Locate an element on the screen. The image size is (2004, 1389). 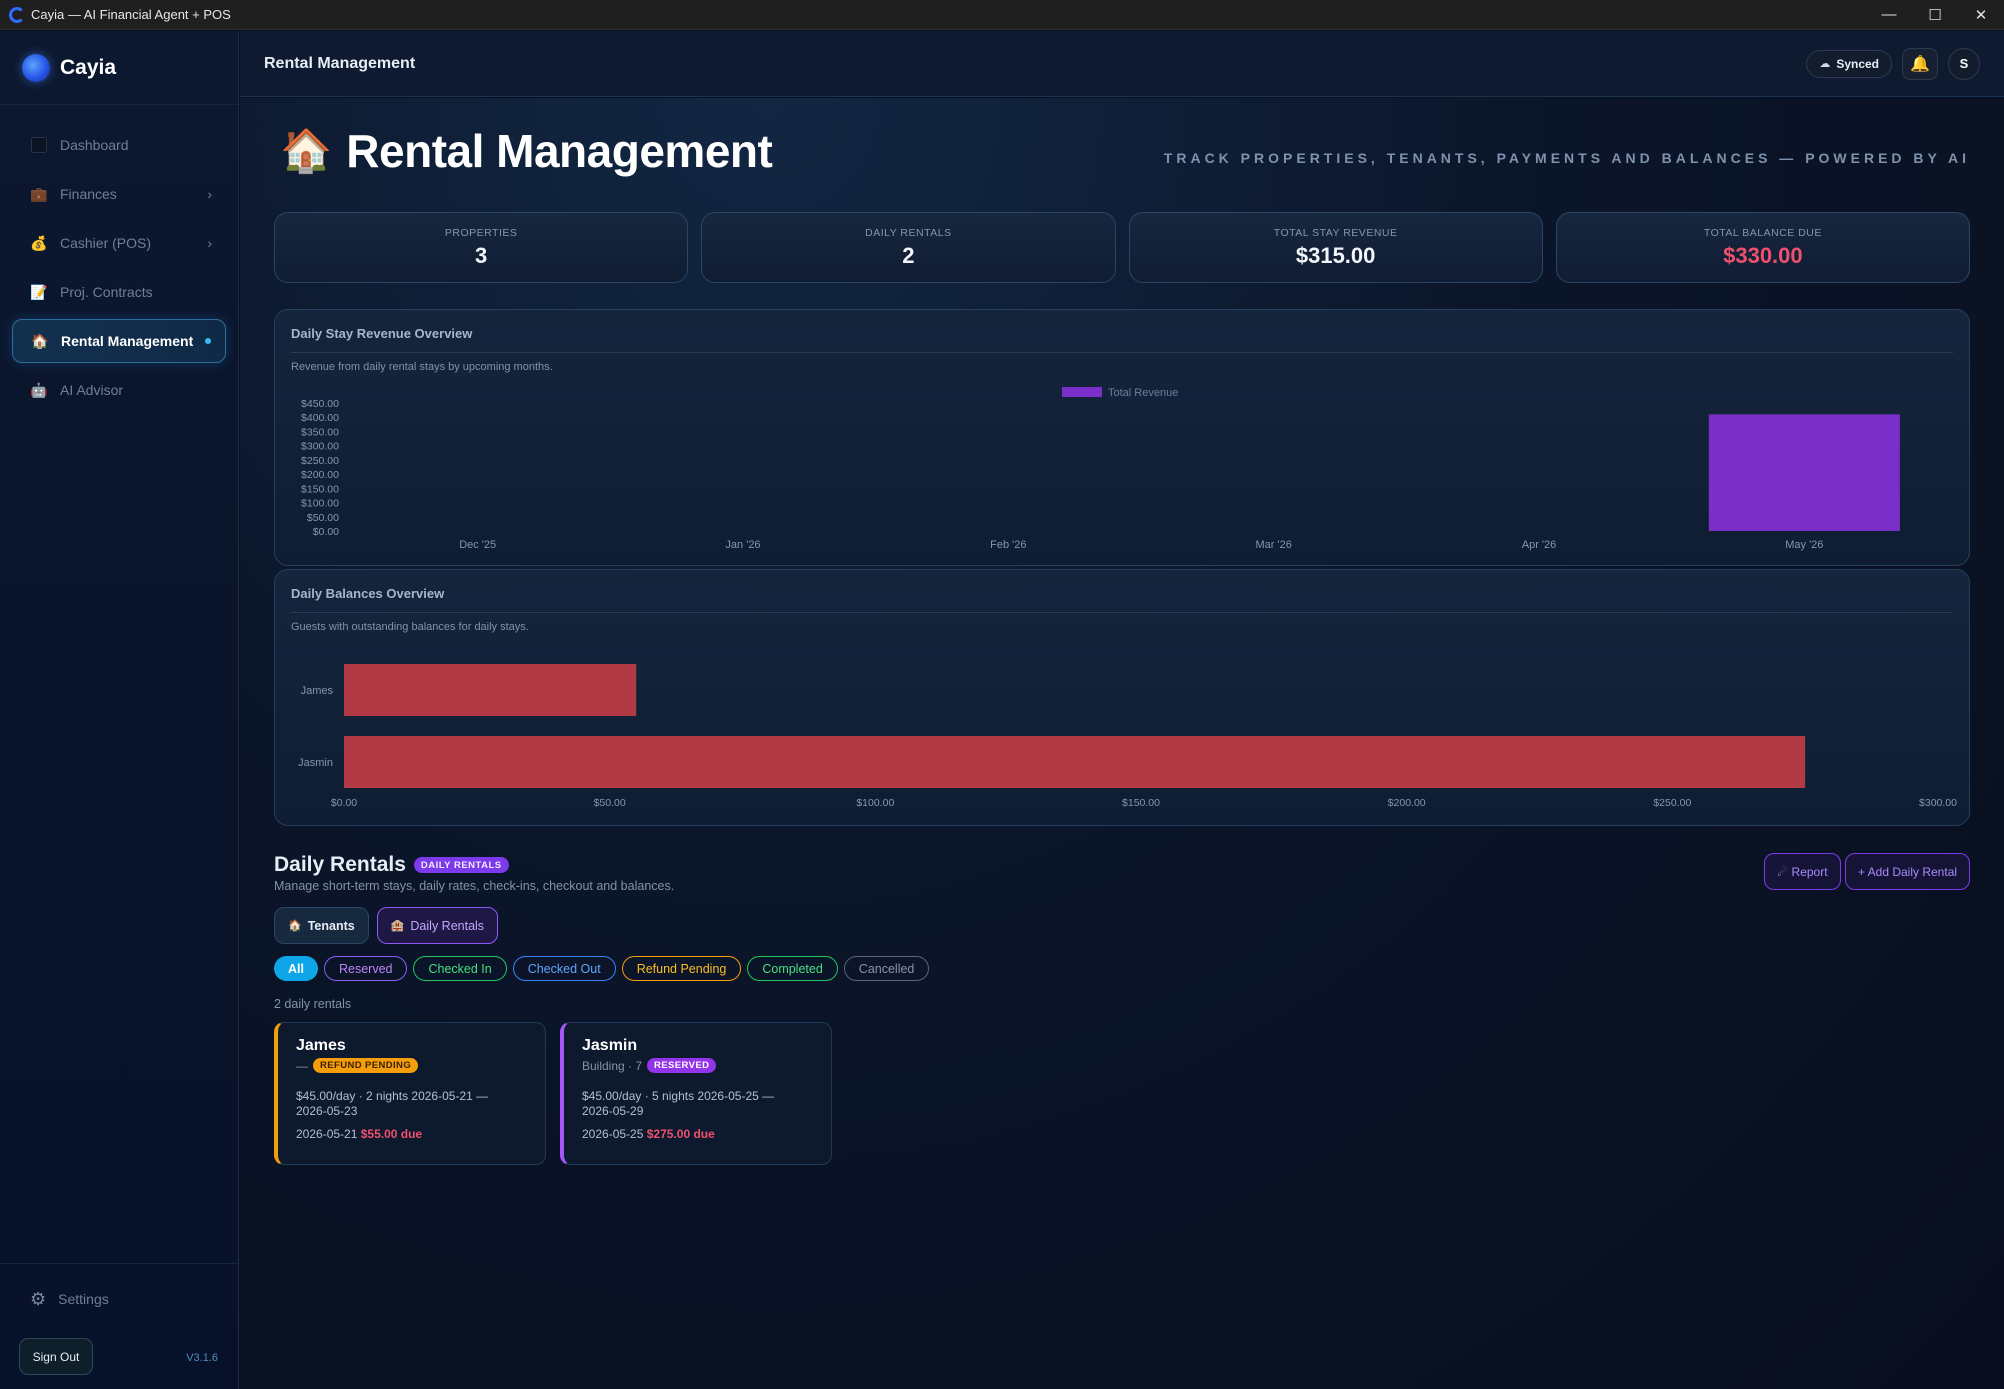
sidebar-item-rental-management: 🏠 Rental Management is located at coordinates (119, 341).